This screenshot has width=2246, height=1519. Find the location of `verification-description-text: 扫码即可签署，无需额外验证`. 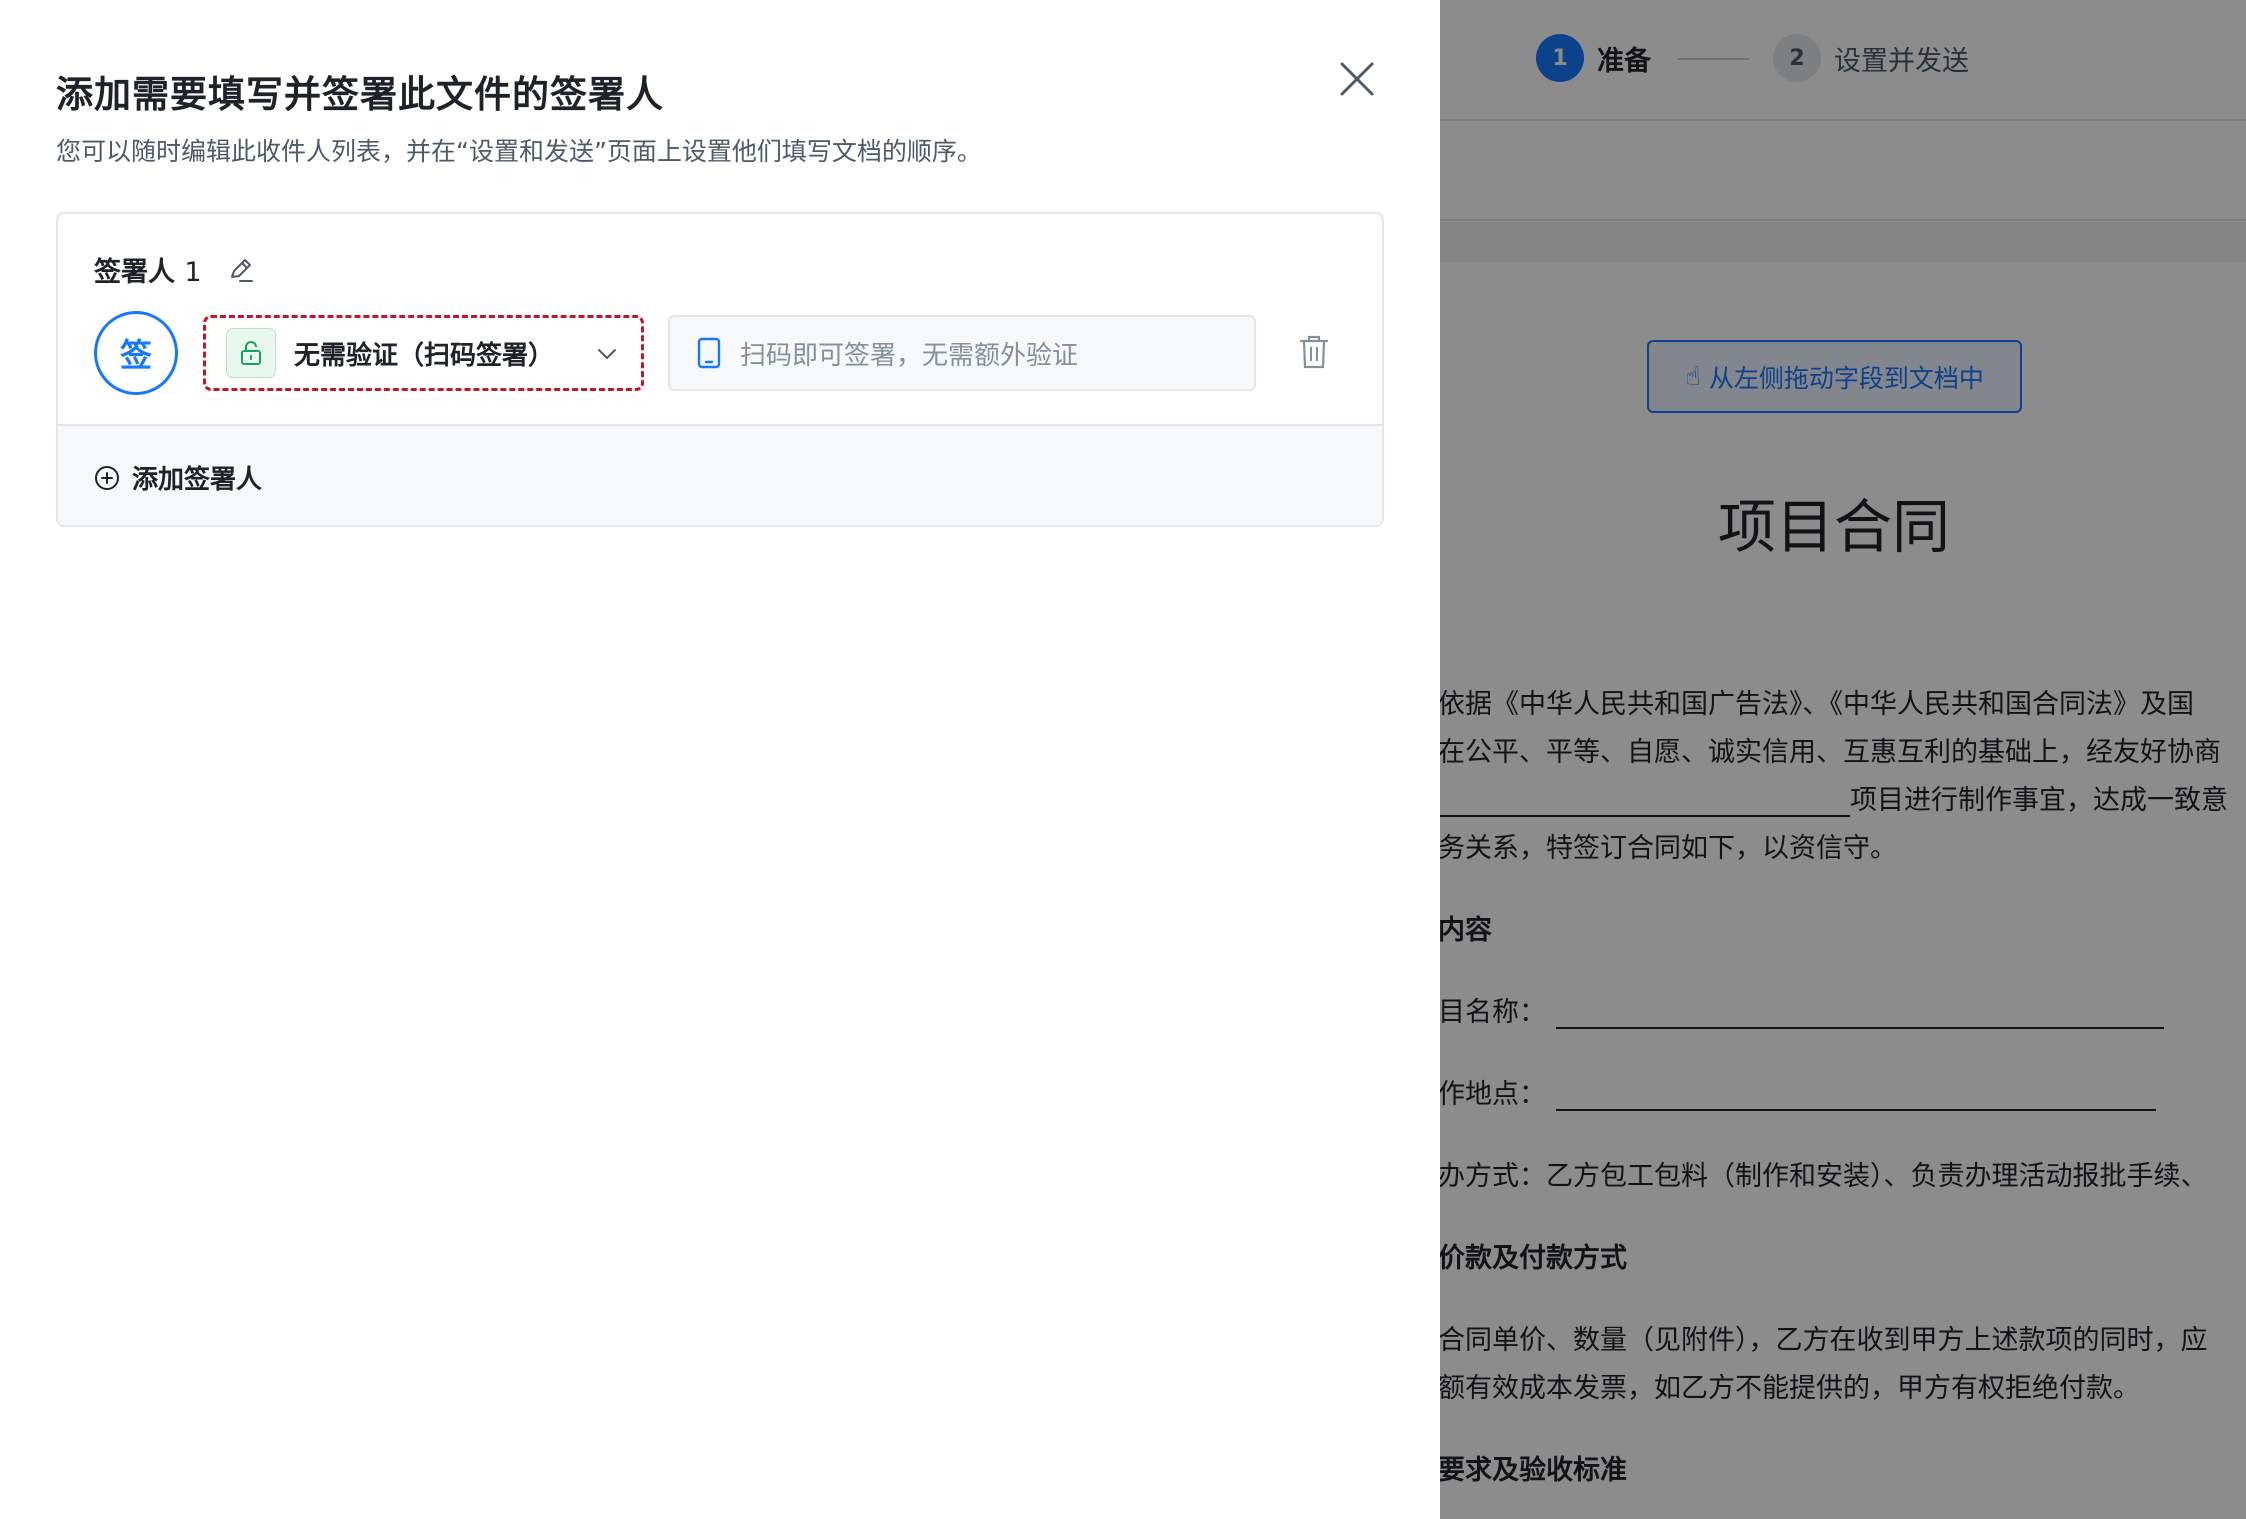

verification-description-text: 扫码即可签署，无需额外验证 is located at coordinates (909, 355).